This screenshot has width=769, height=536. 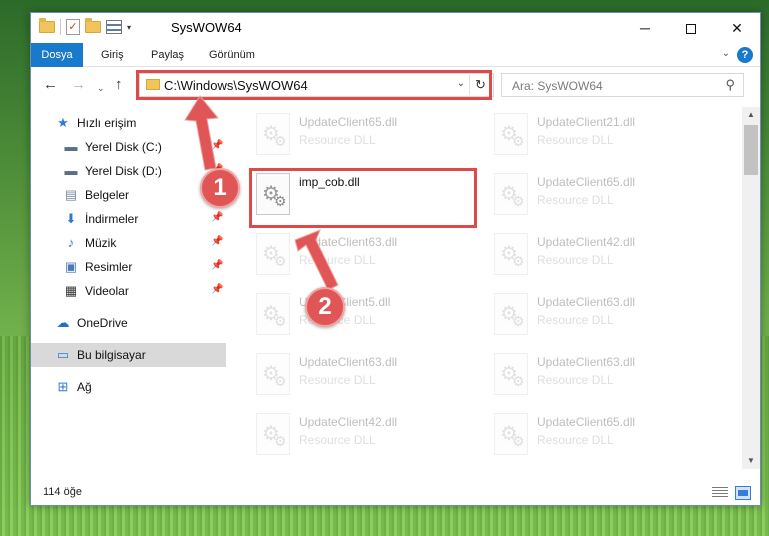 What do you see at coordinates (751, 288) in the screenshot?
I see `vertical-scrollbar: ▲ ▼` at bounding box center [751, 288].